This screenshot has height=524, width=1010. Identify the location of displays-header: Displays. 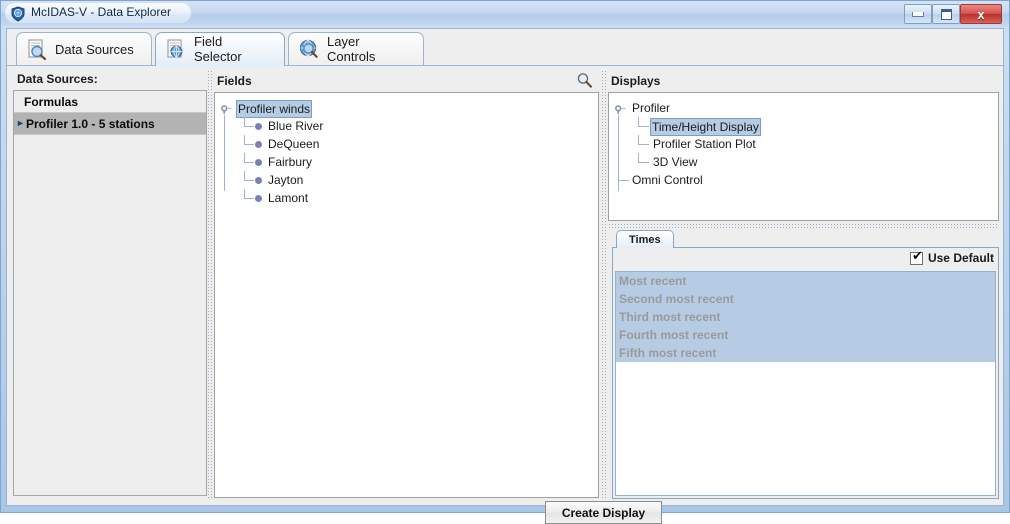
(803, 81).